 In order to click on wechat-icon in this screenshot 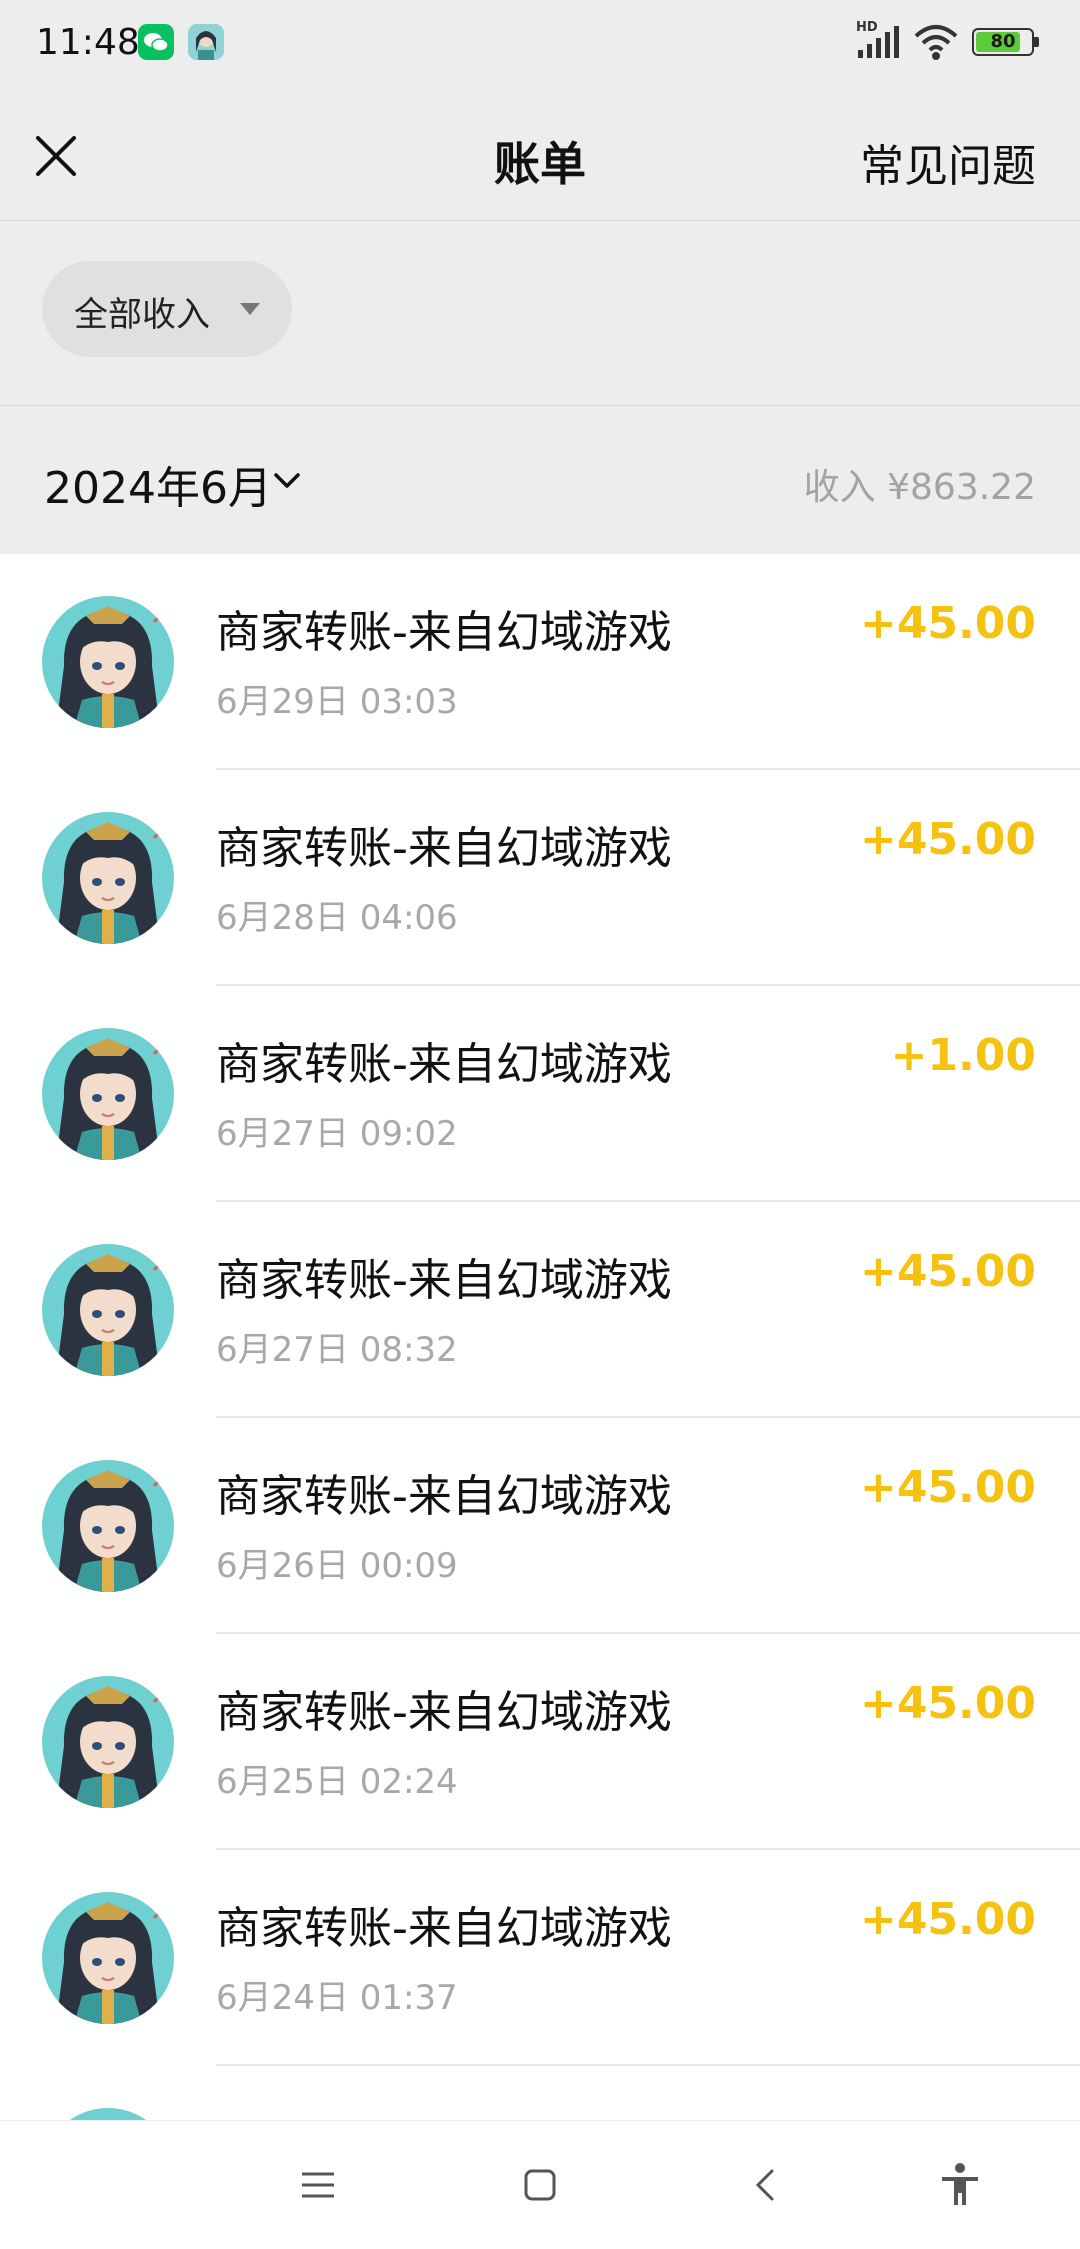, I will do `click(156, 42)`.